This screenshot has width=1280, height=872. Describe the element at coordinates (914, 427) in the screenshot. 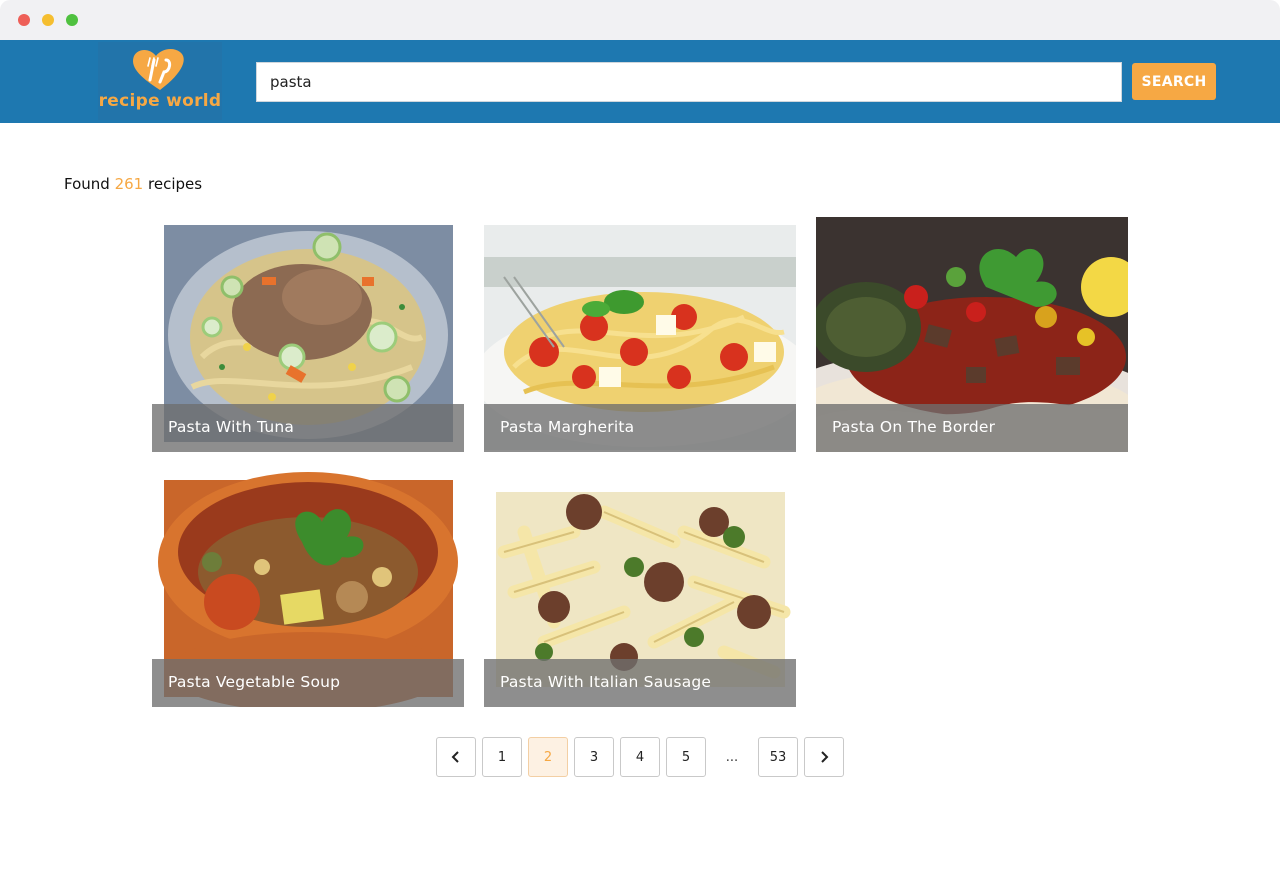

I see `recipe-title: Pasta On The Border` at that location.